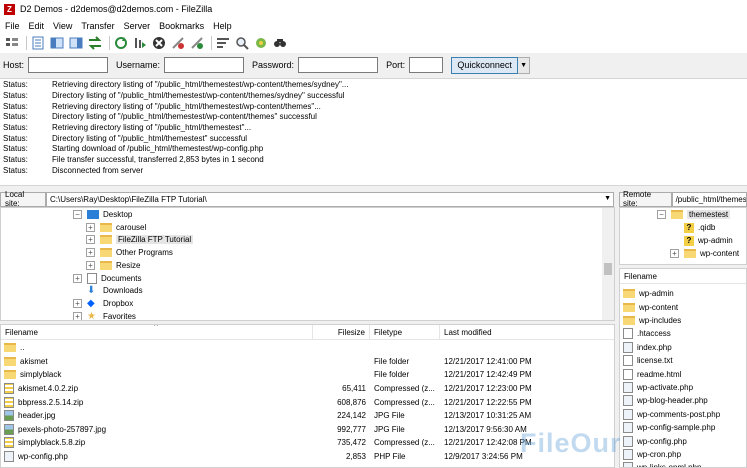  Describe the element at coordinates (97, 26) in the screenshot. I see `menu-transfer: Transfer` at that location.